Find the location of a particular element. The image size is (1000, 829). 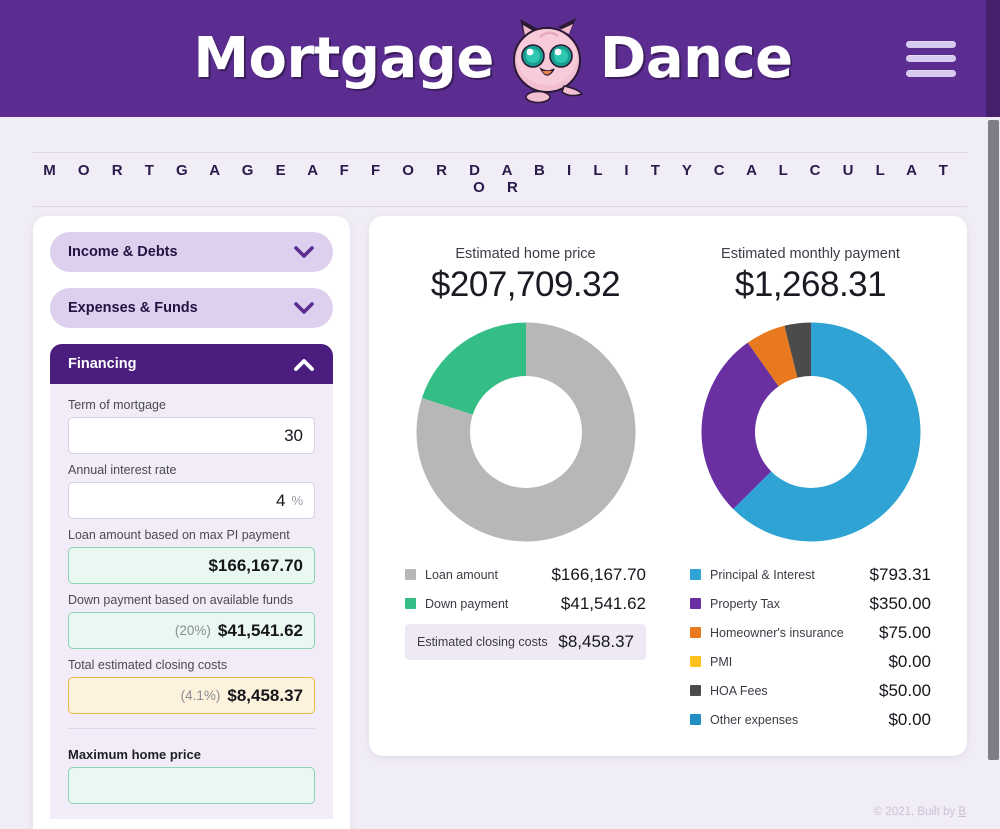

legend-value-principal-interest: $793.31 is located at coordinates (900, 574).